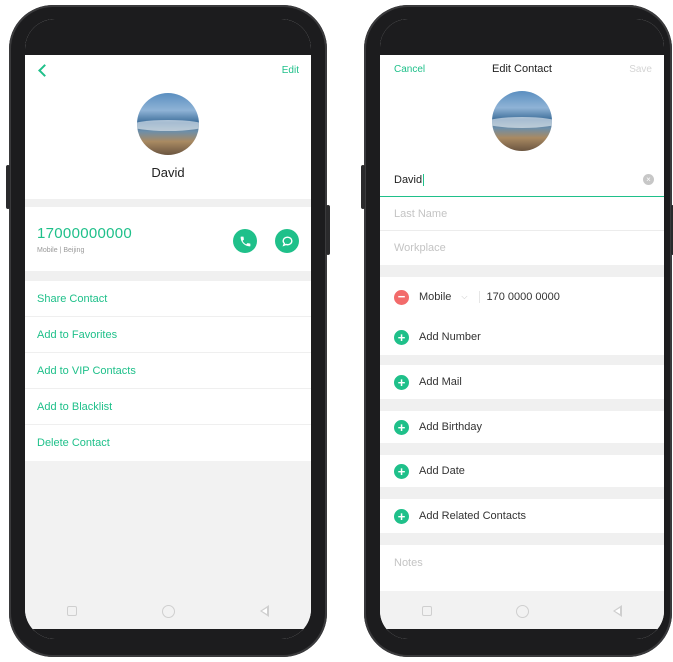  Describe the element at coordinates (522, 516) in the screenshot. I see `add-related-contacts-row: + Add Related Contacts` at that location.